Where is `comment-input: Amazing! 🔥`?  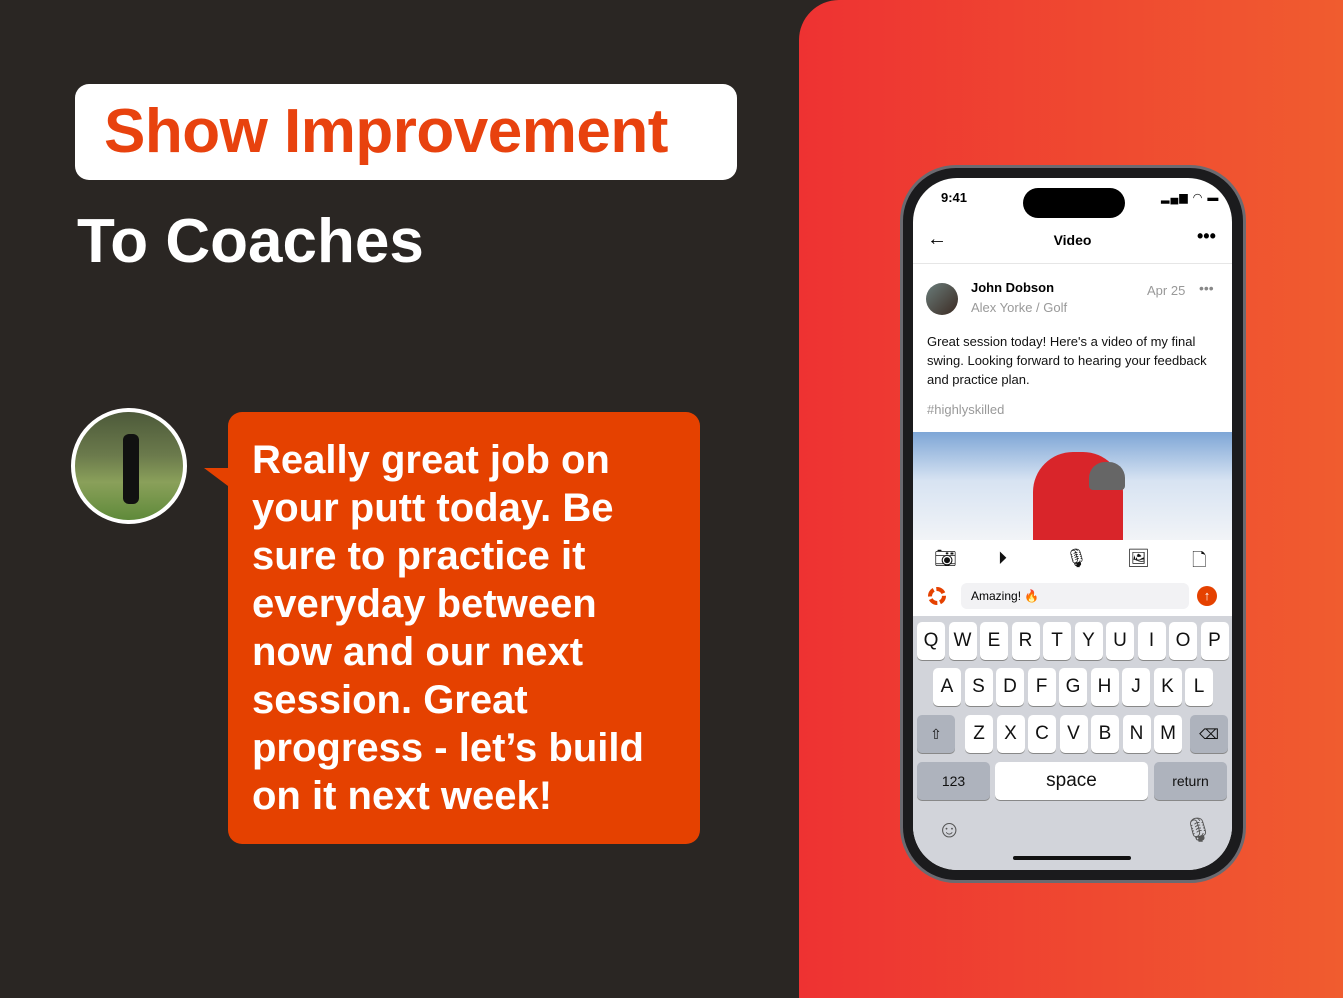
comment-input: Amazing! 🔥 is located at coordinates (1075, 596).